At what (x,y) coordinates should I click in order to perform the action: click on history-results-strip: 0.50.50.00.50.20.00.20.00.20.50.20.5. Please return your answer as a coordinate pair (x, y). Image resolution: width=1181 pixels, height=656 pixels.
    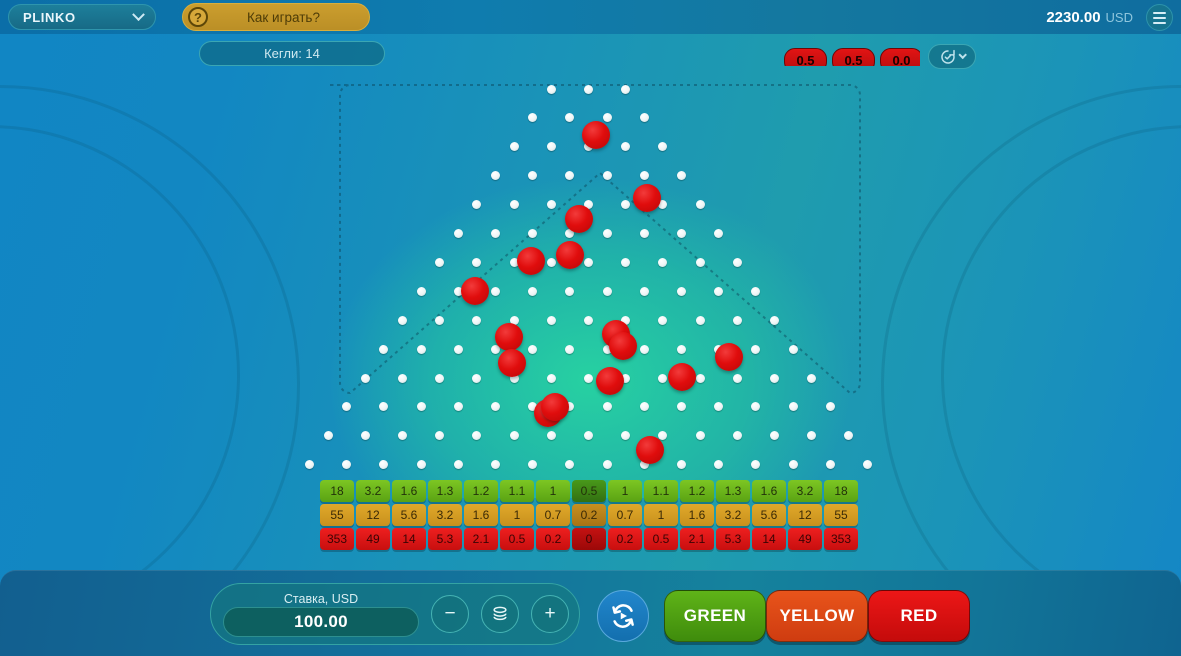
    Looking at the image, I should click on (656, 53).